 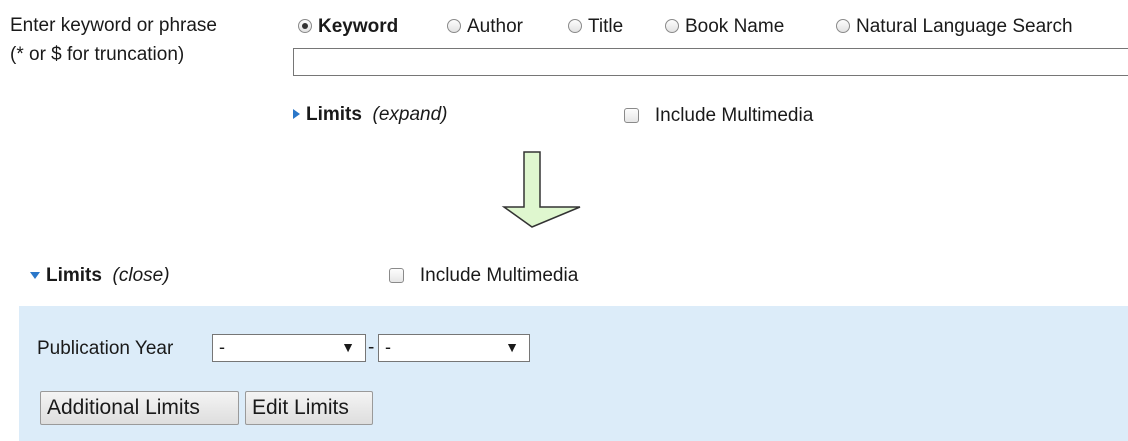 What do you see at coordinates (541, 189) in the screenshot?
I see `down-arrow-icon` at bounding box center [541, 189].